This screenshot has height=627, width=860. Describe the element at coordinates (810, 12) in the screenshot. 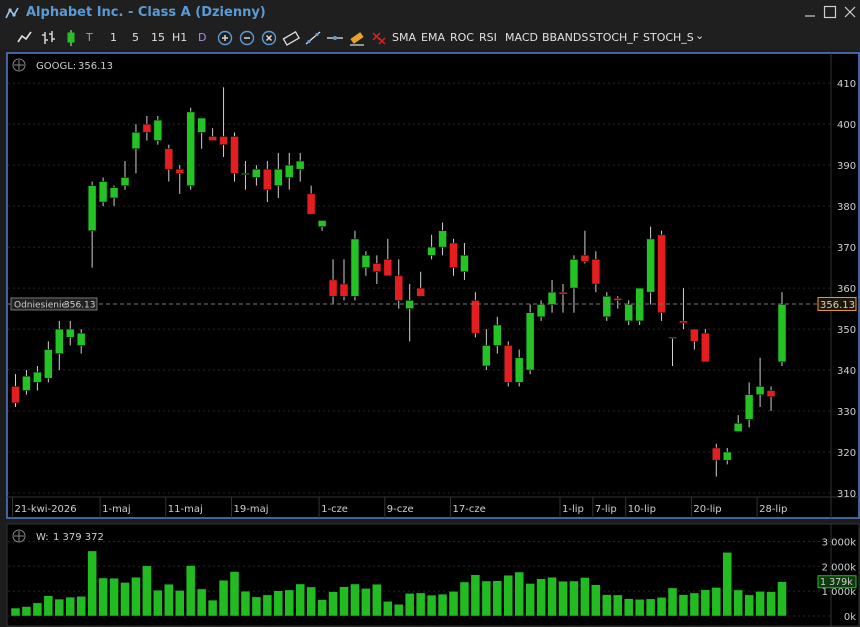

I see `minimize-icon` at that location.